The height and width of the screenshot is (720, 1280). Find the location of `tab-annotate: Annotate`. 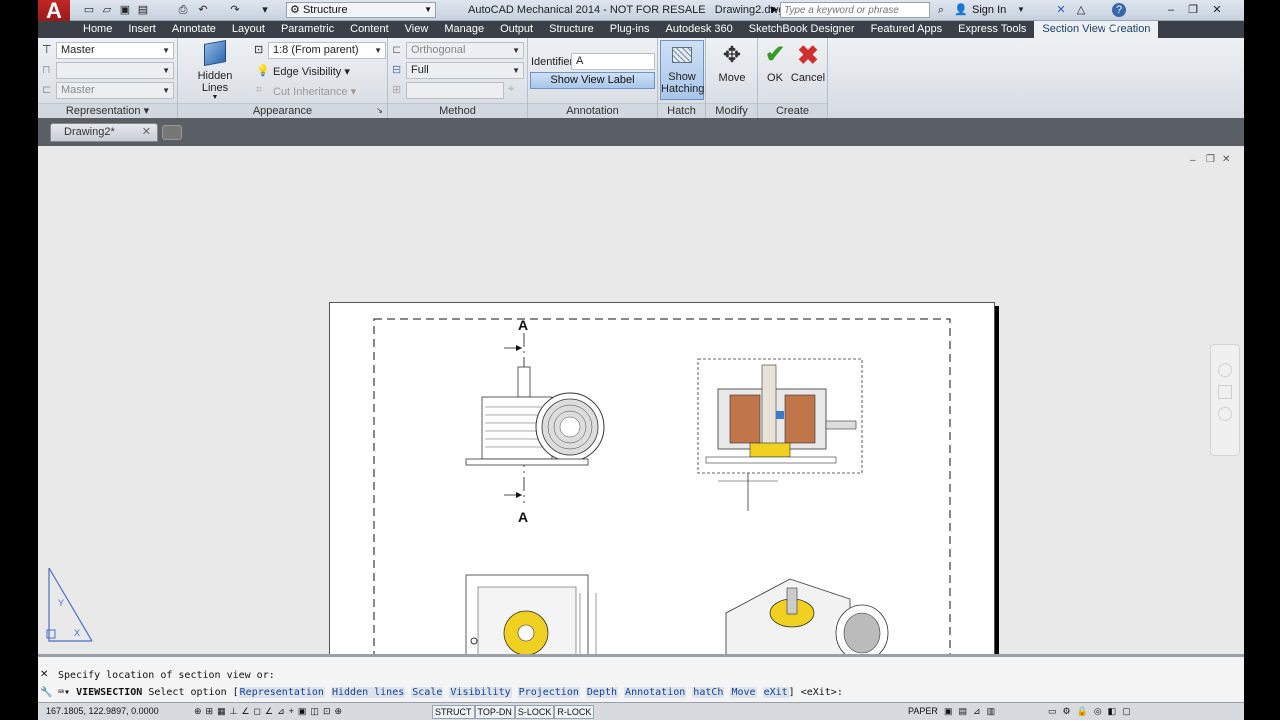

tab-annotate: Annotate is located at coordinates (194, 29).